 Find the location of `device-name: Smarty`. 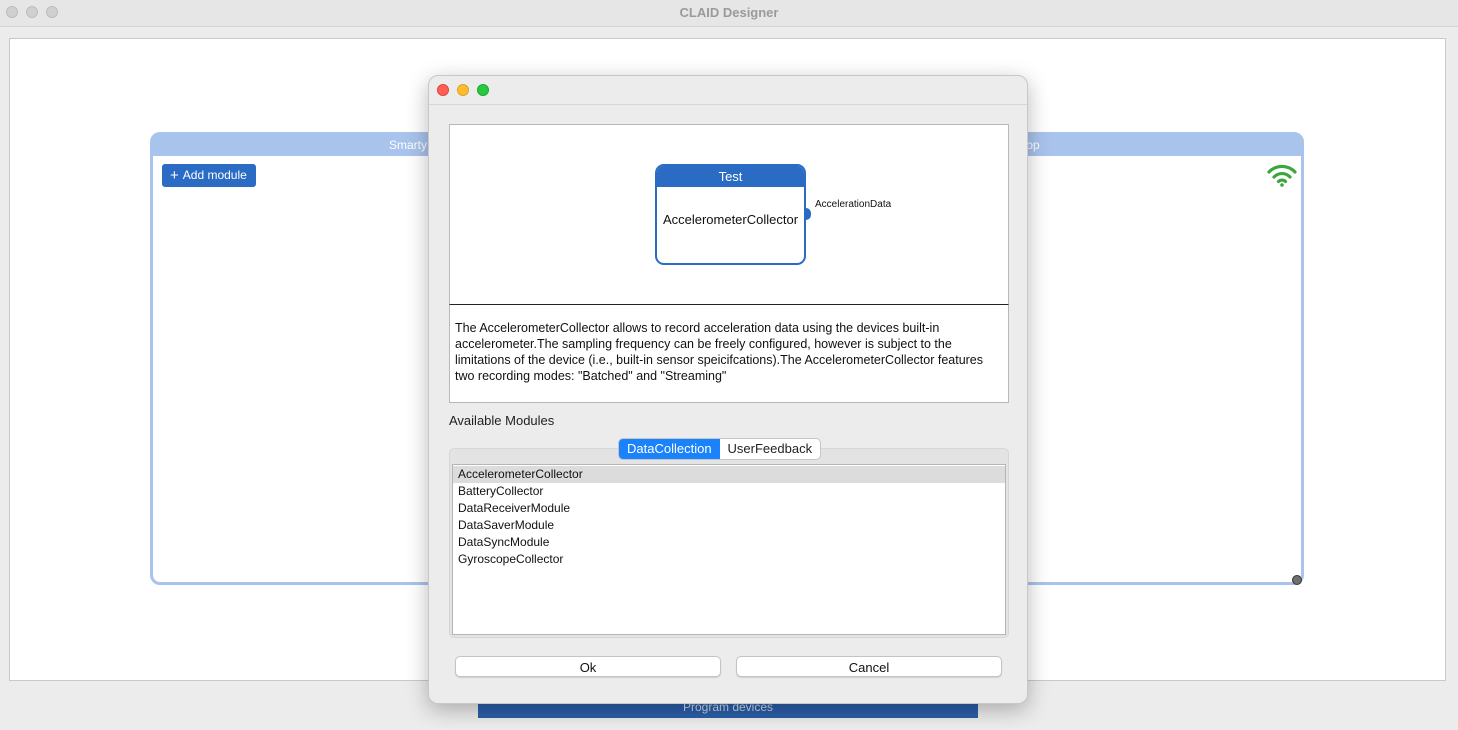

device-name: Smarty is located at coordinates (408, 145).